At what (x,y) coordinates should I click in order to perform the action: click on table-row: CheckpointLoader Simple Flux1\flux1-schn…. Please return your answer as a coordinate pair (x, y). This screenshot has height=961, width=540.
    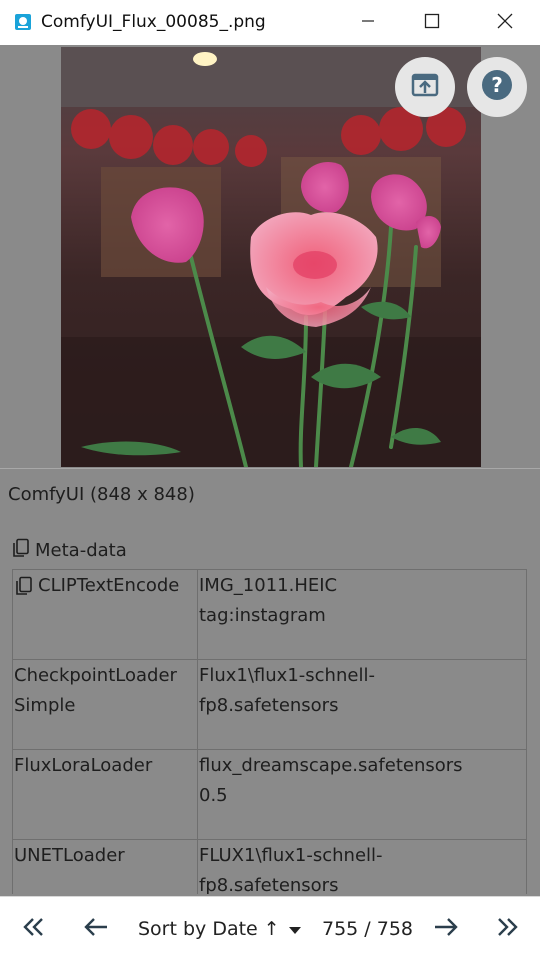
    Looking at the image, I should click on (269, 704).